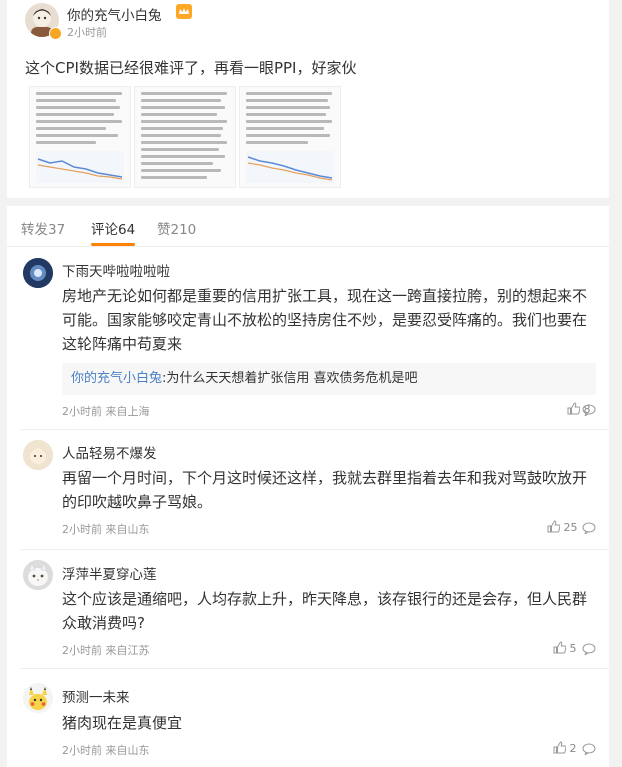 The image size is (622, 767). Describe the element at coordinates (87, 32) in the screenshot. I see `post-time: 2小时前` at that location.